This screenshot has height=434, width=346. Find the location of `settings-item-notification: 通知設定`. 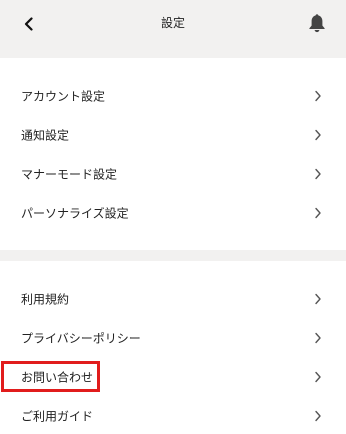

settings-item-notification: 通知設定 is located at coordinates (173, 135).